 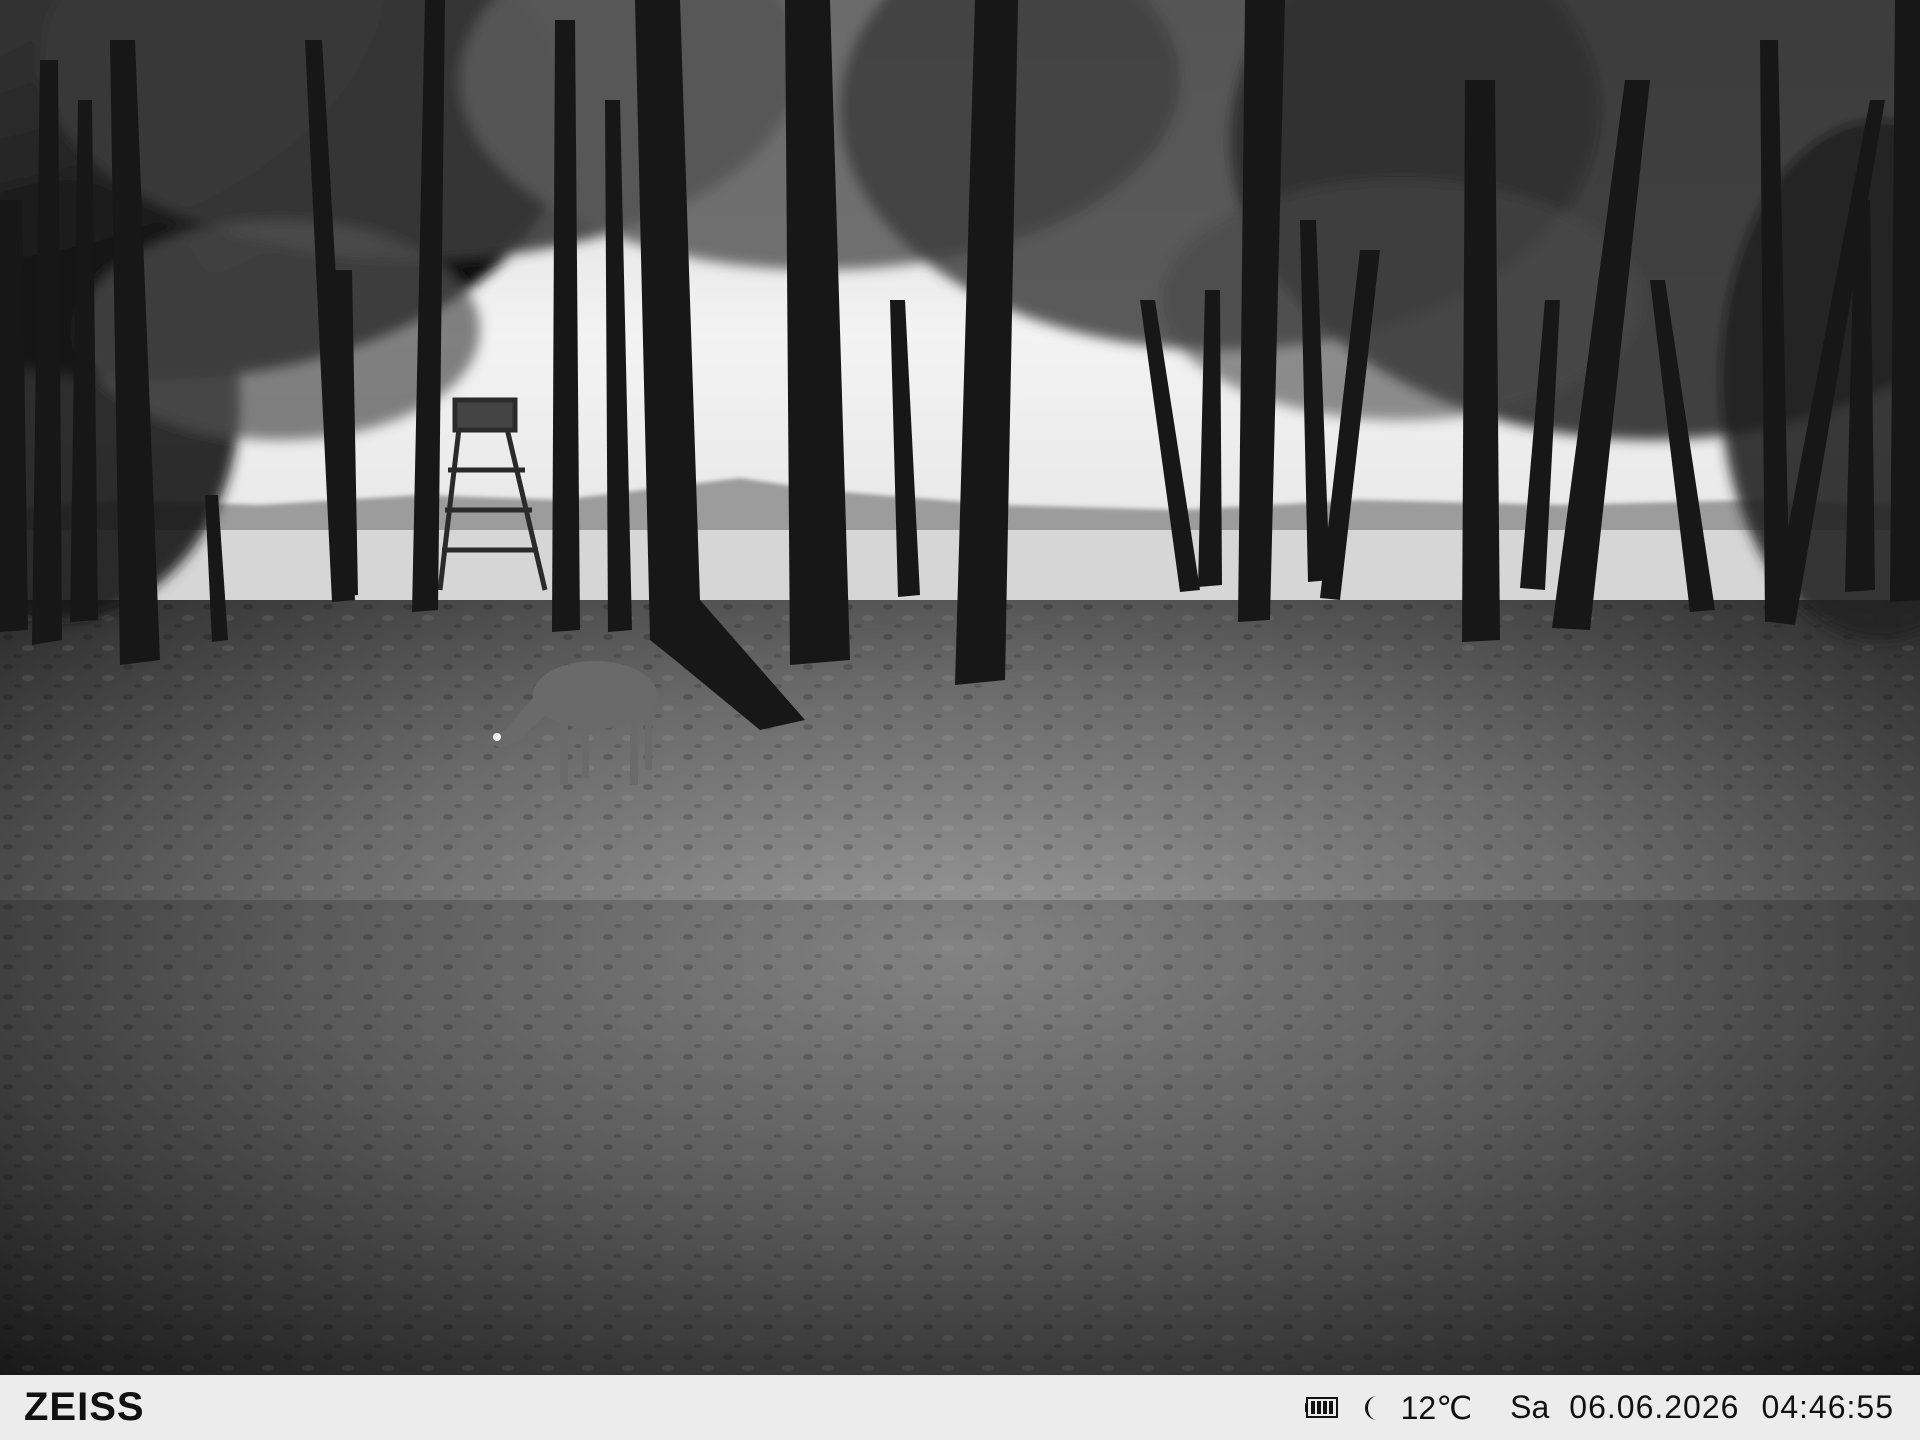 I want to click on time-readout: 04:46:55, so click(x=1827, y=1407).